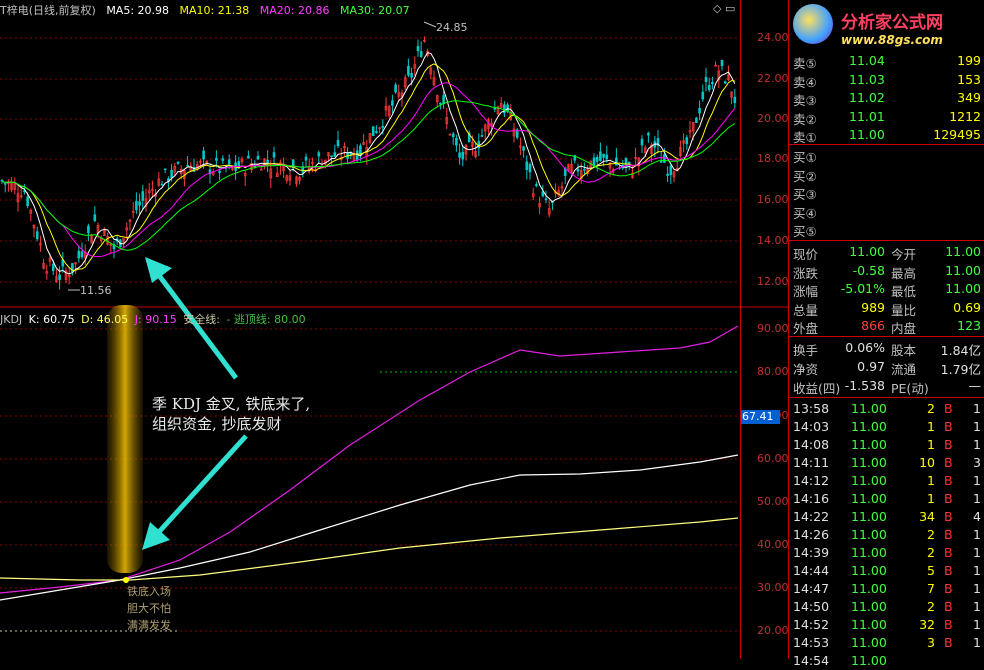  I want to click on kdj-d: D: 46.05, so click(105, 319).